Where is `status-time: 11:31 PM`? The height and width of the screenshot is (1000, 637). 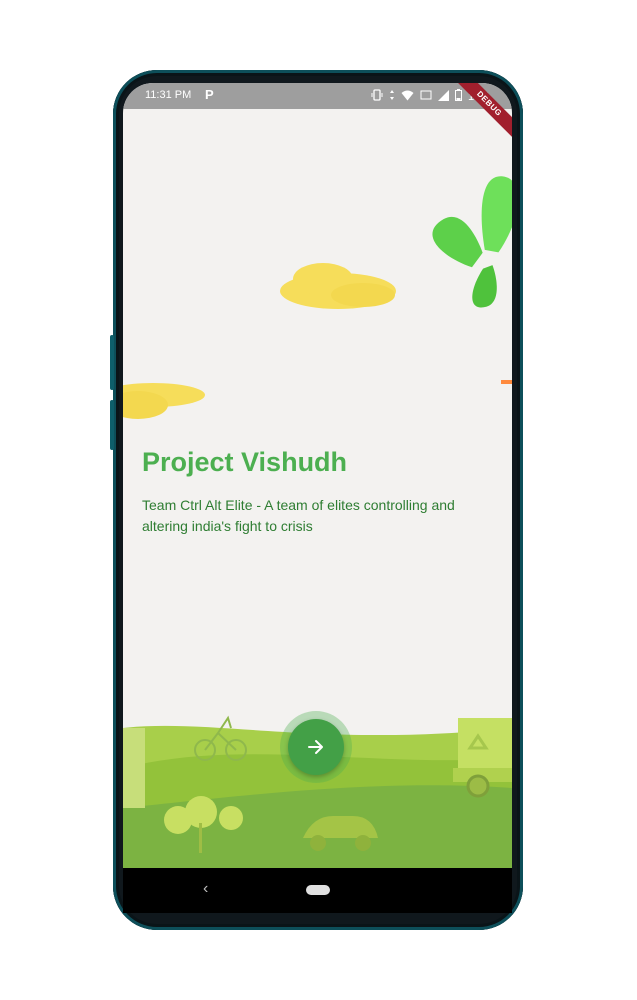 status-time: 11:31 PM is located at coordinates (168, 95).